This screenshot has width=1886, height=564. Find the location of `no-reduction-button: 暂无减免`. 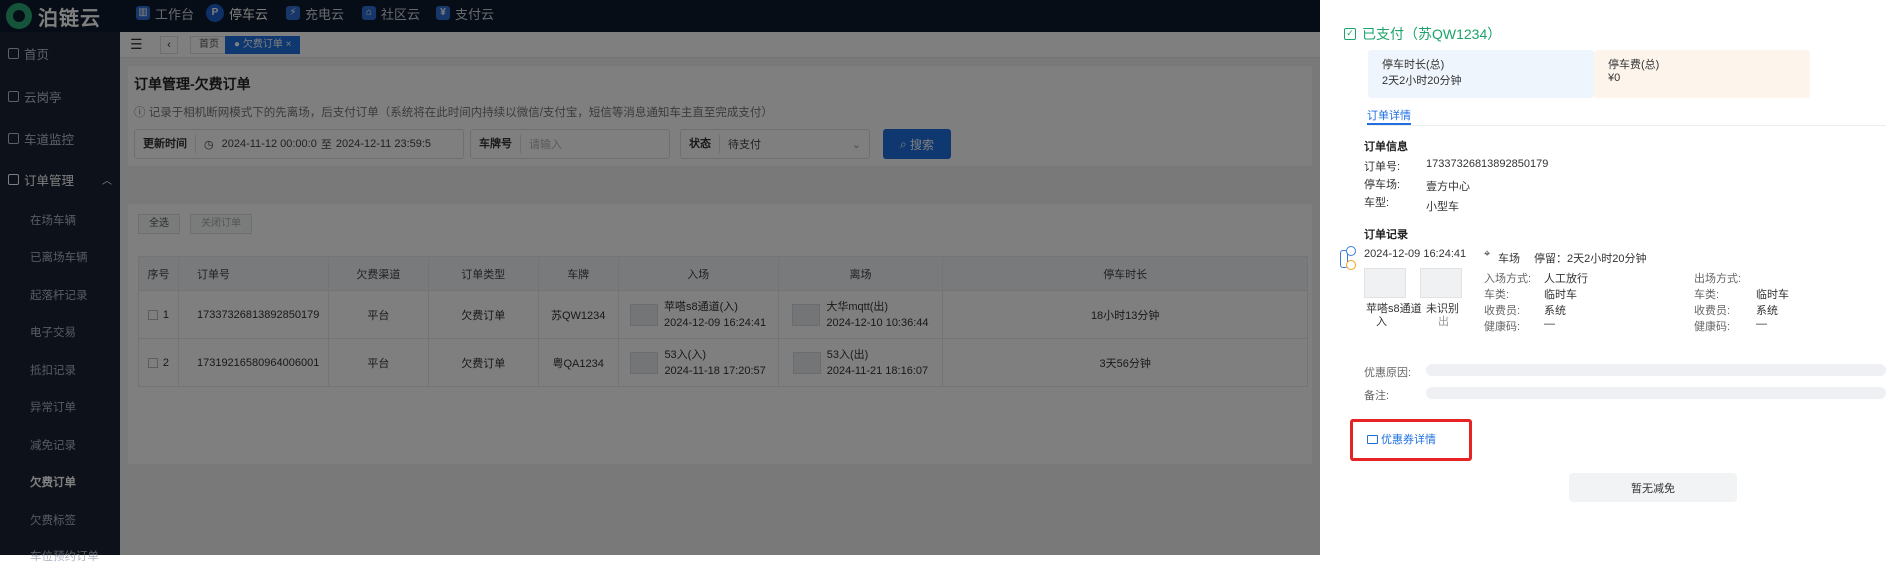

no-reduction-button: 暂无减免 is located at coordinates (1653, 487).